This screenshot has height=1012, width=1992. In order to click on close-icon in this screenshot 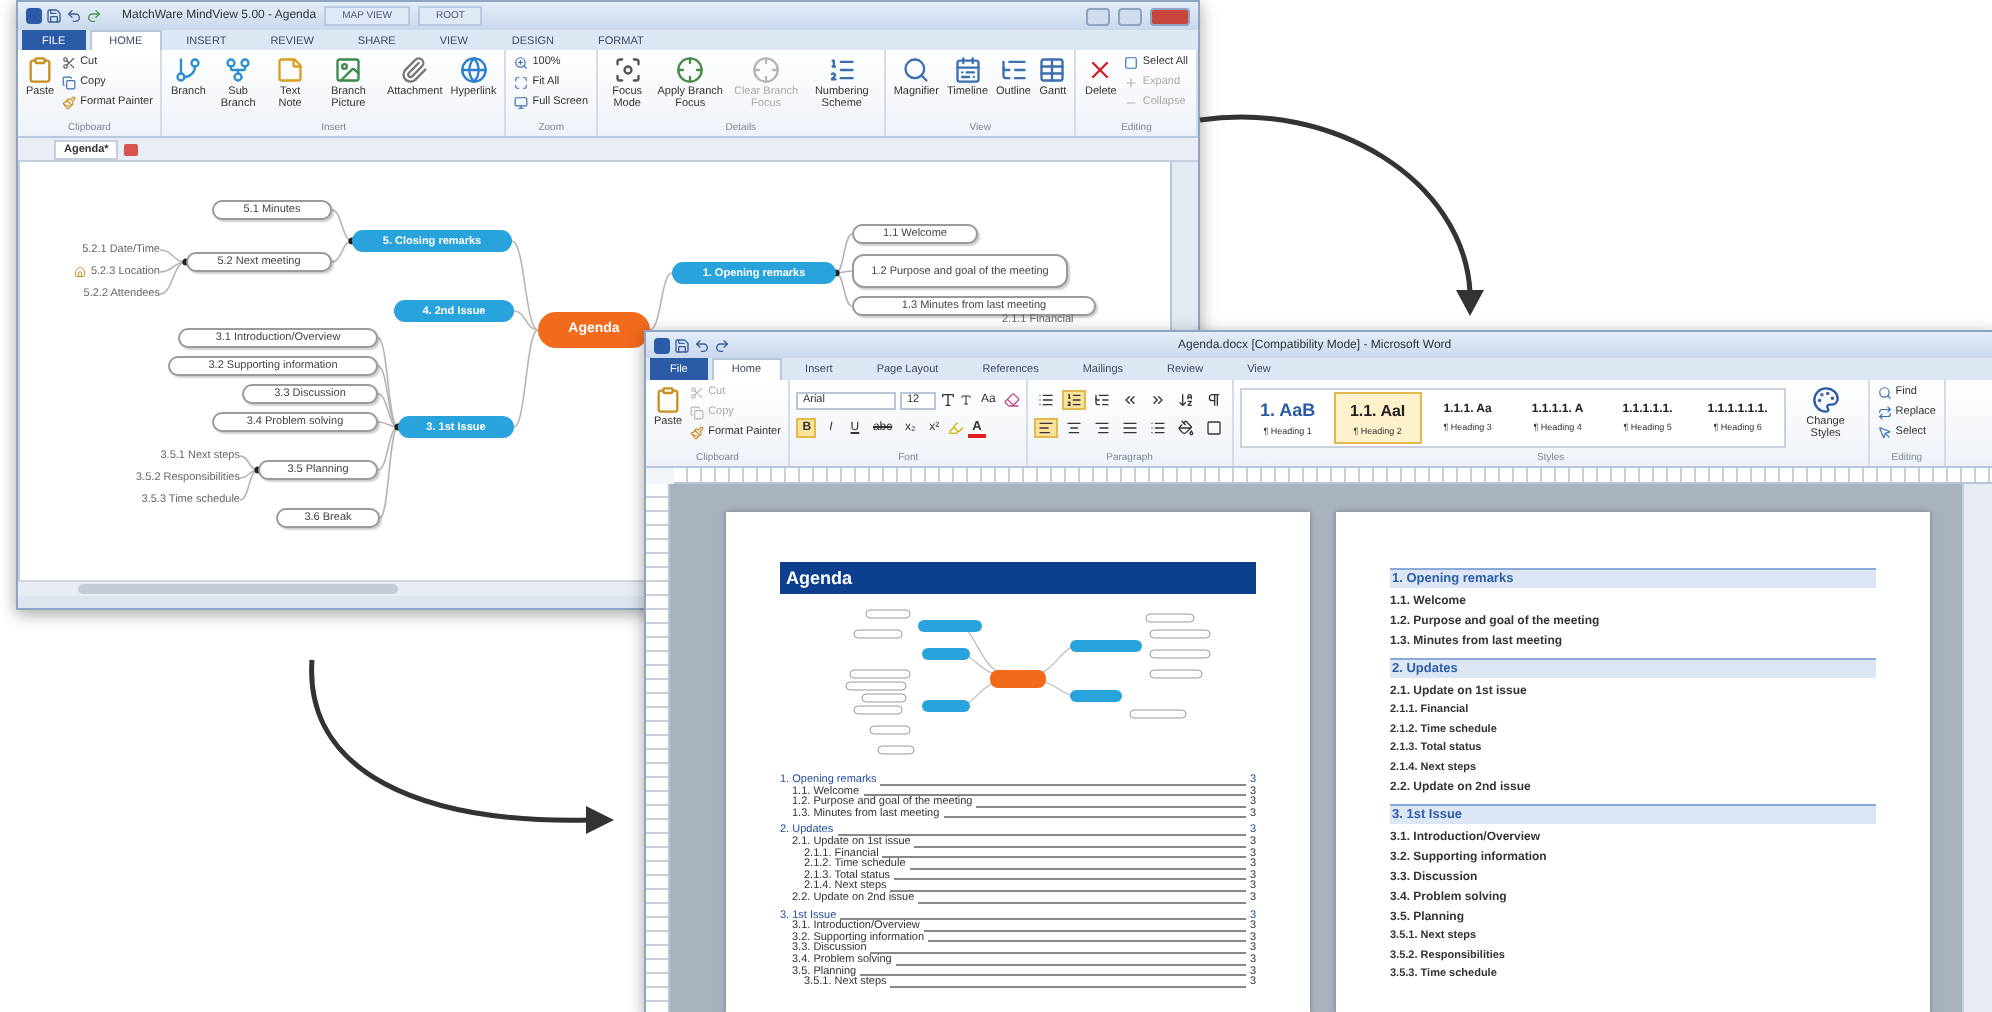, I will do `click(131, 149)`.